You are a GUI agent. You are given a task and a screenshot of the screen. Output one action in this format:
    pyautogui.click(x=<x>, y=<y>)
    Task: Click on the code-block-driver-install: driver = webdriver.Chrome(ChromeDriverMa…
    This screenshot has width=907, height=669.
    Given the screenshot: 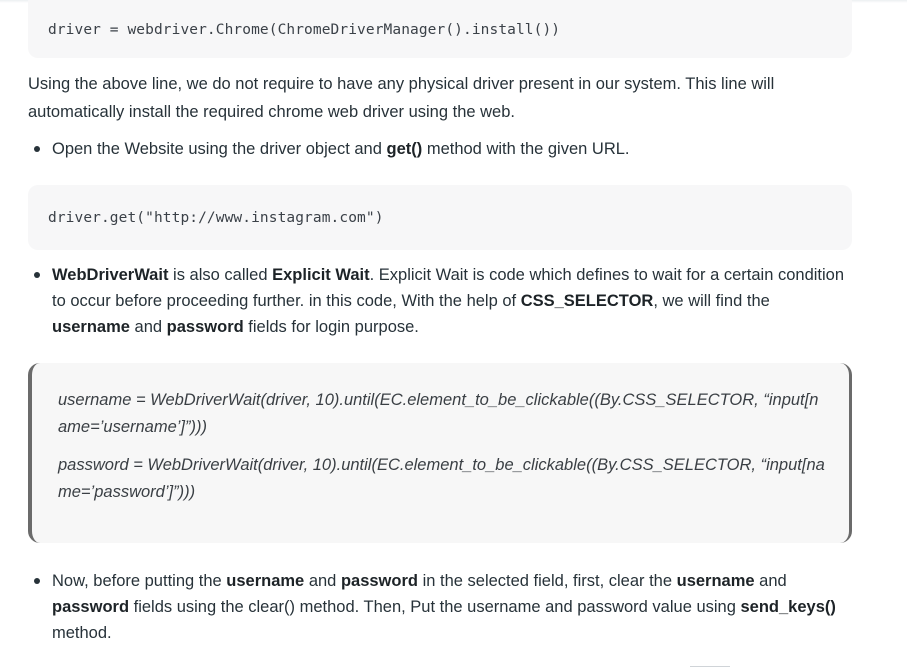 What is the action you would take?
    pyautogui.click(x=440, y=29)
    